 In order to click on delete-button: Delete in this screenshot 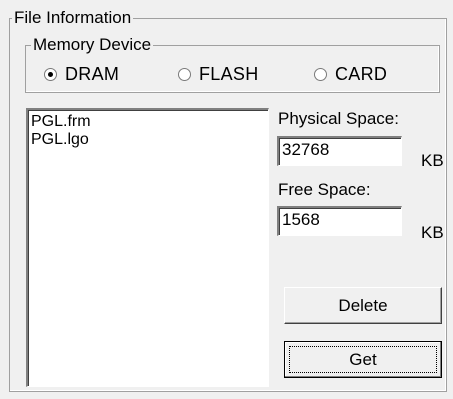, I will do `click(363, 305)`.